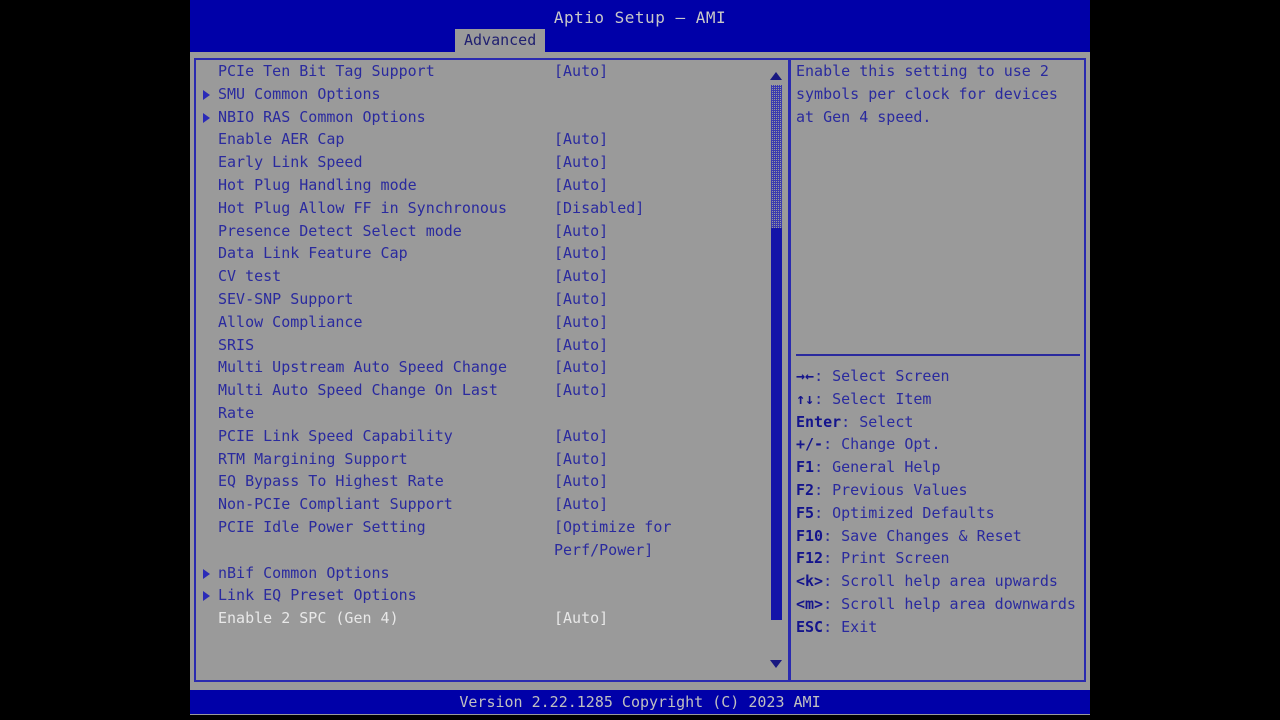 This screenshot has width=1280, height=720. I want to click on legend-entry: Enter: Select, so click(938, 422).